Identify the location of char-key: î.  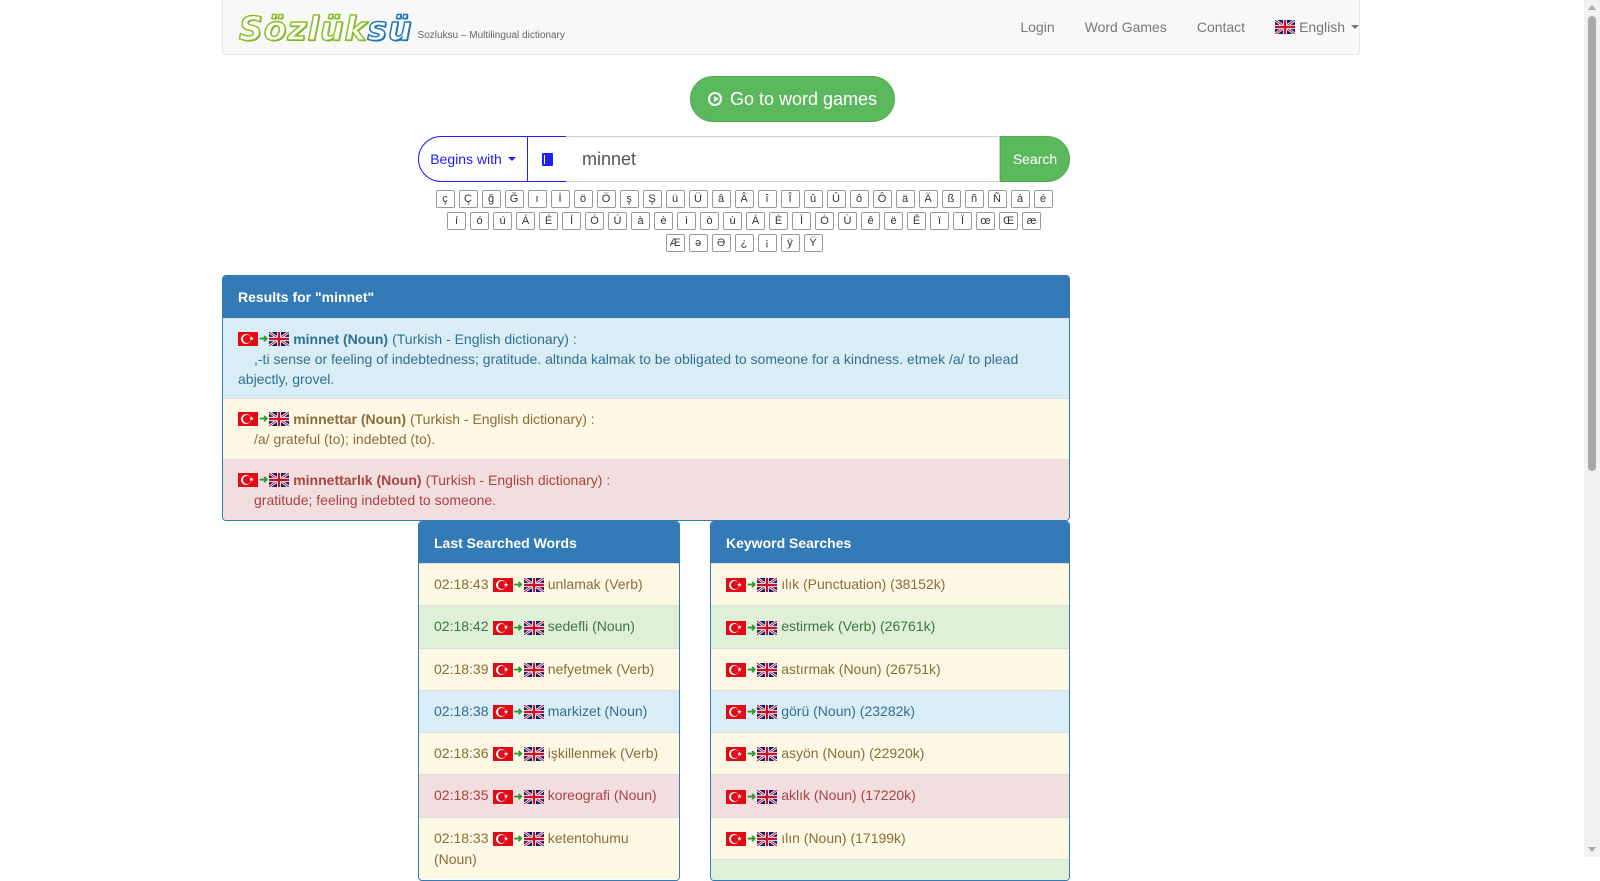
(767, 199).